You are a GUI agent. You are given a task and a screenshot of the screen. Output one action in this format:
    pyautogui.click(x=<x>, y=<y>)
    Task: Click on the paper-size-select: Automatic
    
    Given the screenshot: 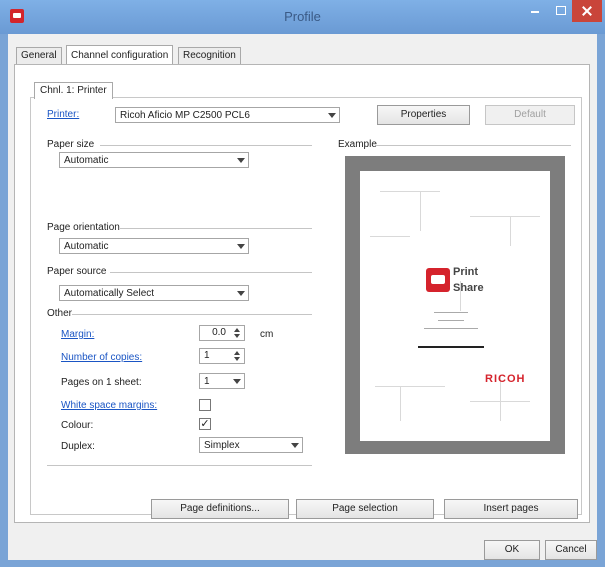 What is the action you would take?
    pyautogui.click(x=154, y=160)
    